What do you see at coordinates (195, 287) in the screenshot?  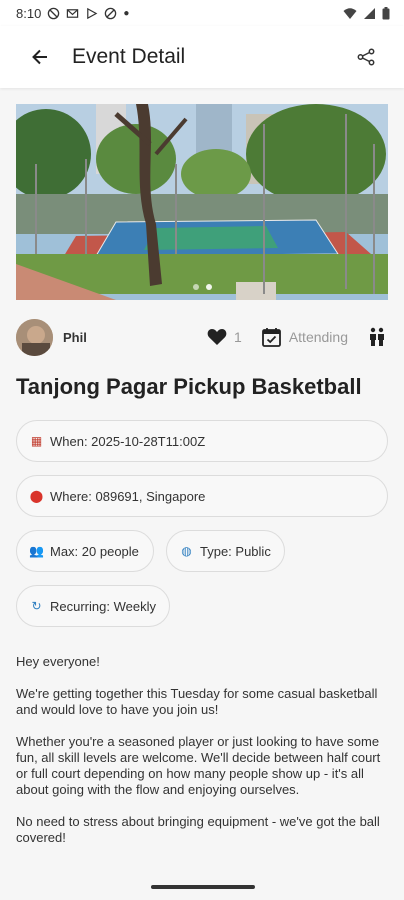 I see `carousel-dot` at bounding box center [195, 287].